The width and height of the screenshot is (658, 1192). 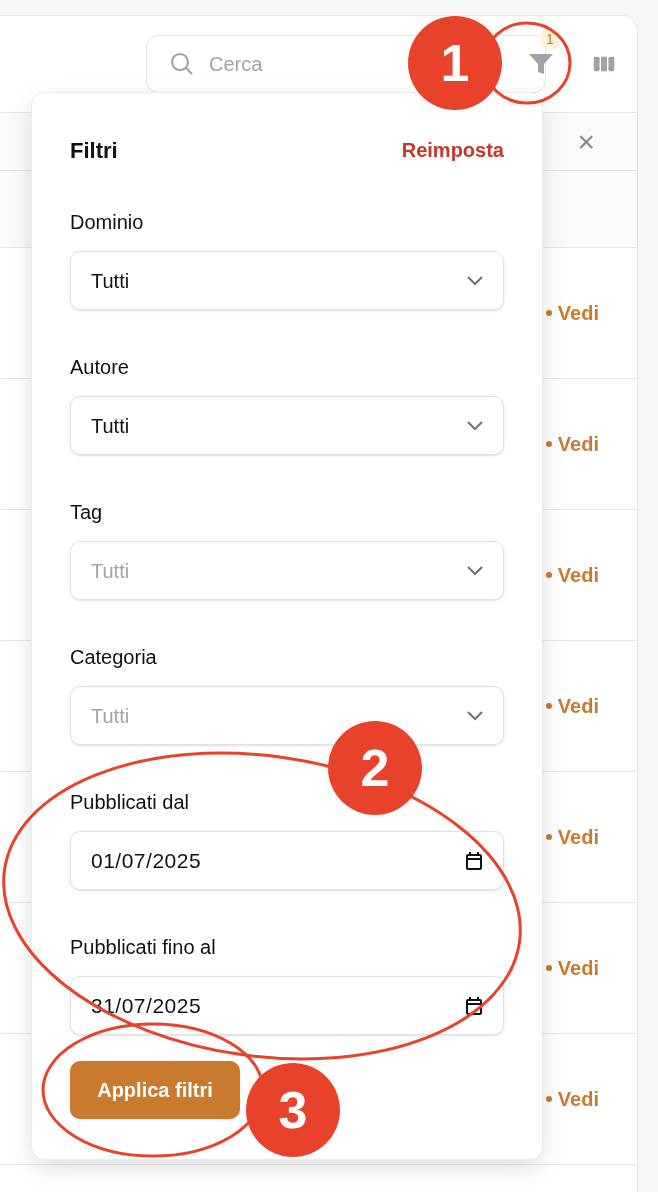 I want to click on field-label: Dominio, so click(x=107, y=222).